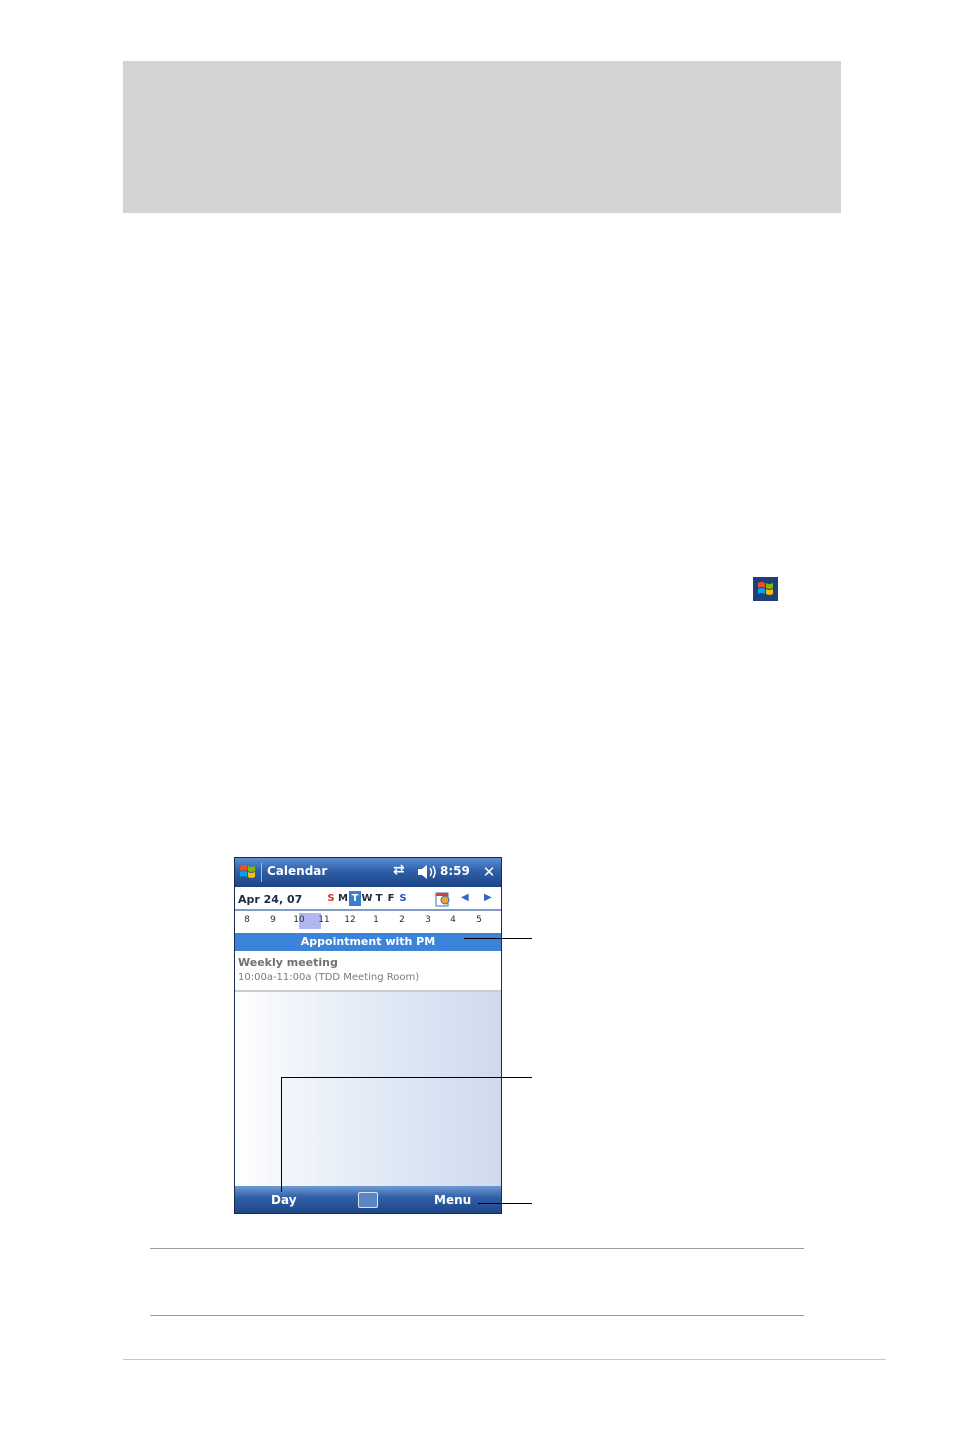 The image size is (954, 1437). What do you see at coordinates (765, 589) in the screenshot?
I see `windows-start-icon` at bounding box center [765, 589].